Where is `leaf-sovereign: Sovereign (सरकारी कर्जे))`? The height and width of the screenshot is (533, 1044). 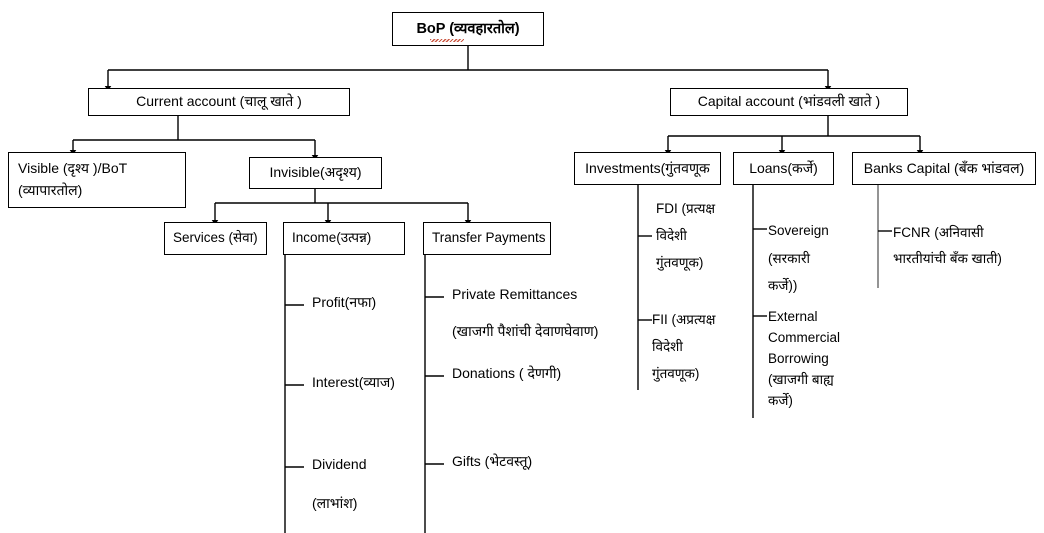
leaf-sovereign: Sovereign (सरकारी कर्जे)) is located at coordinates (798, 258).